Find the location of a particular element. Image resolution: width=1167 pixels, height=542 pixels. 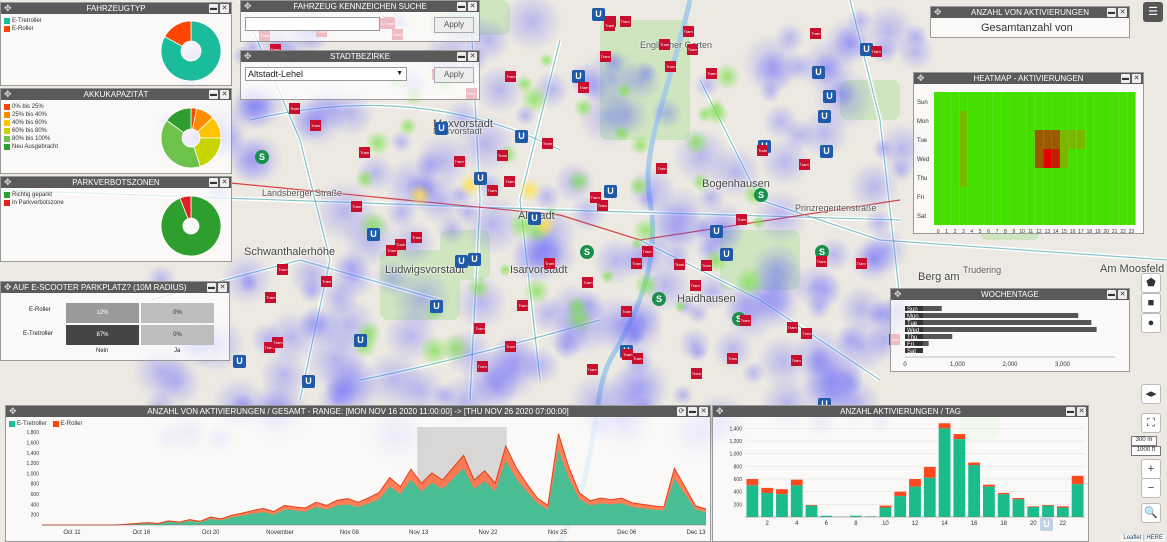

refresh-icon: ⟳ is located at coordinates (681, 411).